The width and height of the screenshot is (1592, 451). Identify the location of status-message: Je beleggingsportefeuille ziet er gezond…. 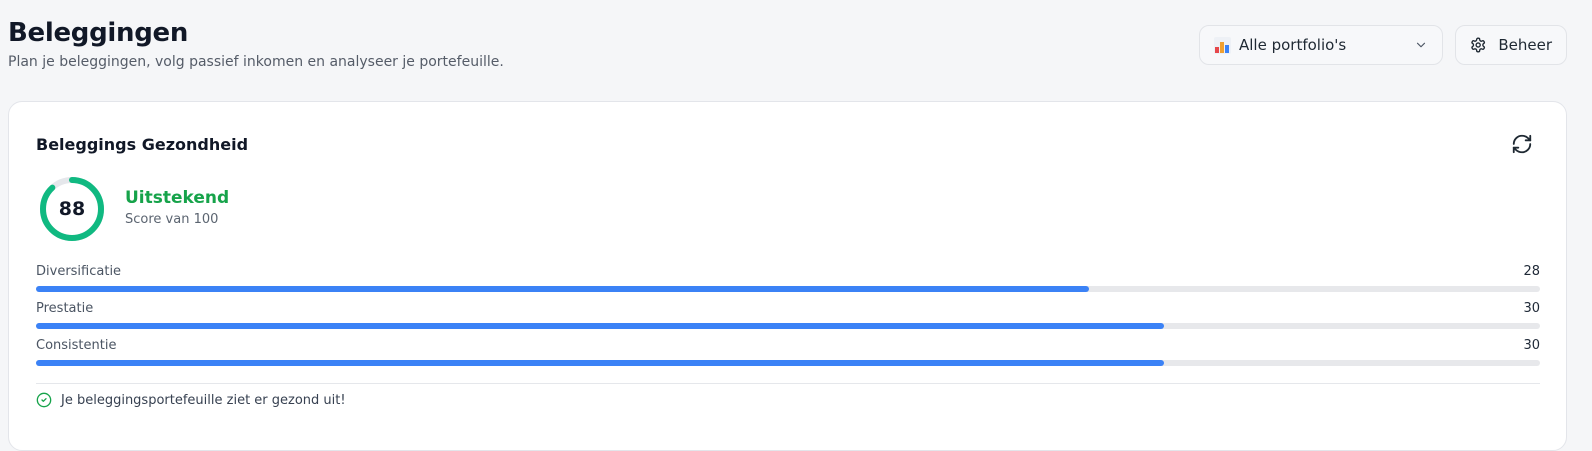
(191, 400).